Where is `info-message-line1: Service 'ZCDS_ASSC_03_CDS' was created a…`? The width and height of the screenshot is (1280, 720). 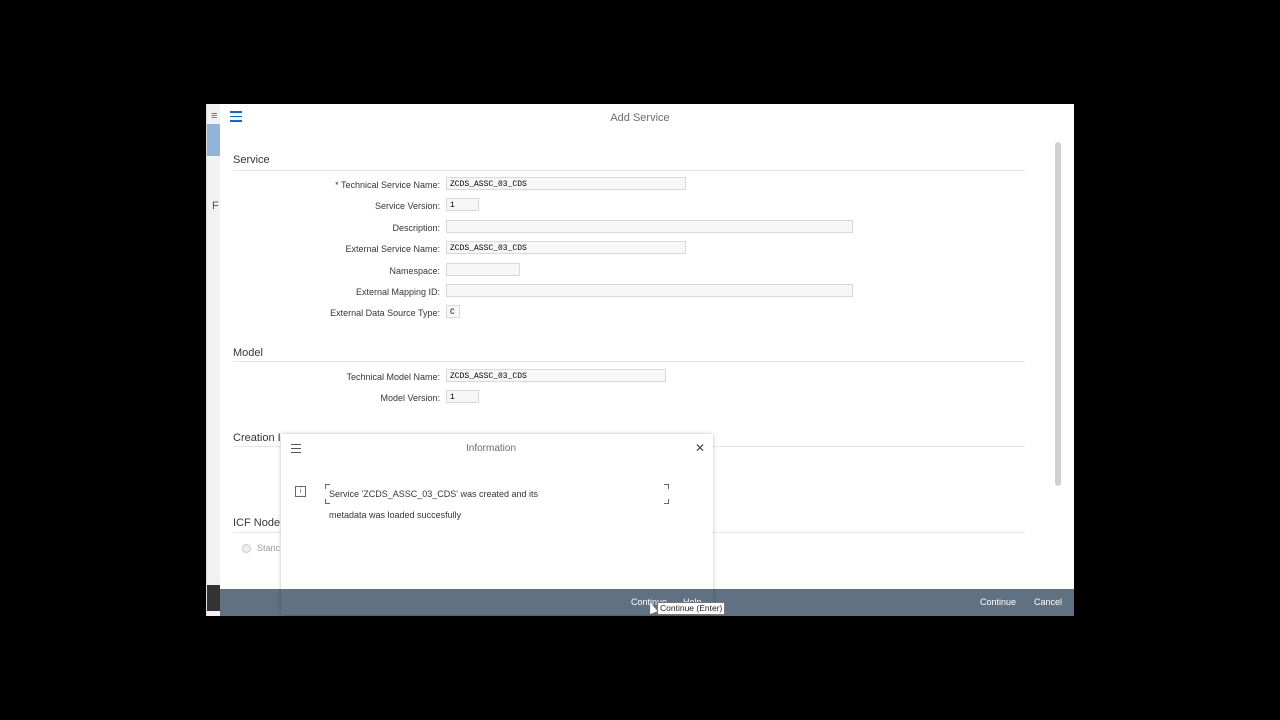 info-message-line1: Service 'ZCDS_ASSC_03_CDS' was created a… is located at coordinates (434, 494).